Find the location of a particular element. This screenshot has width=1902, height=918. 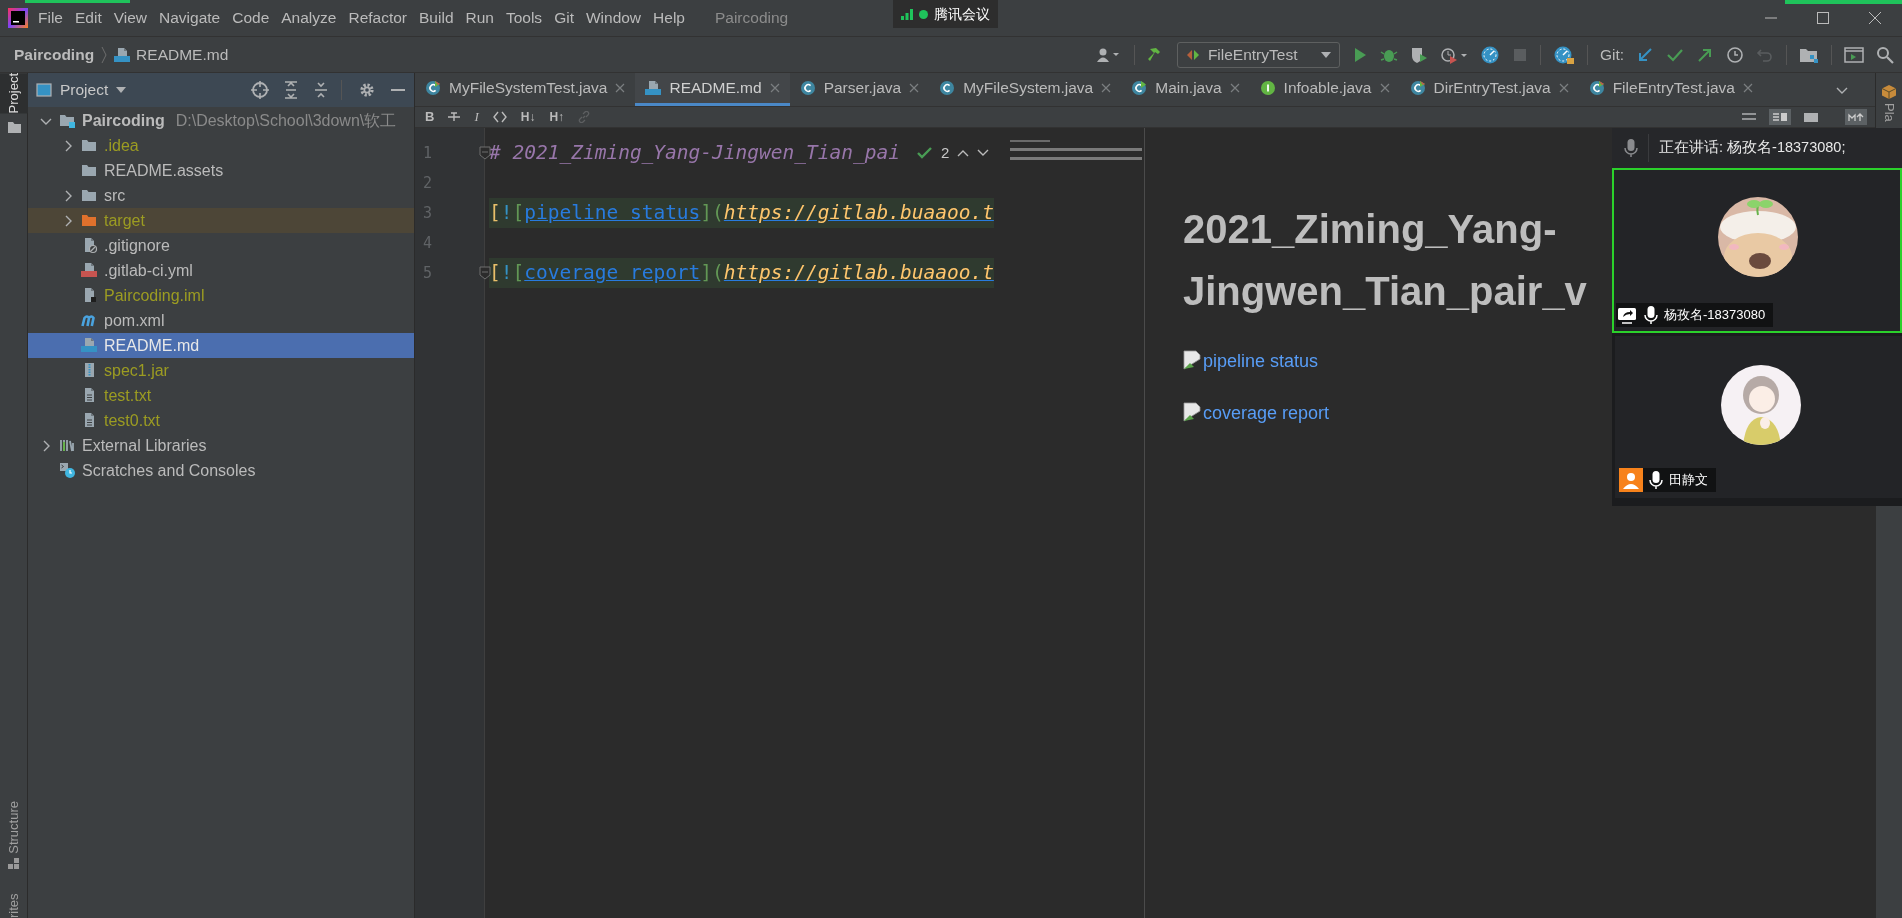

previous-icon is located at coordinates (963, 153).